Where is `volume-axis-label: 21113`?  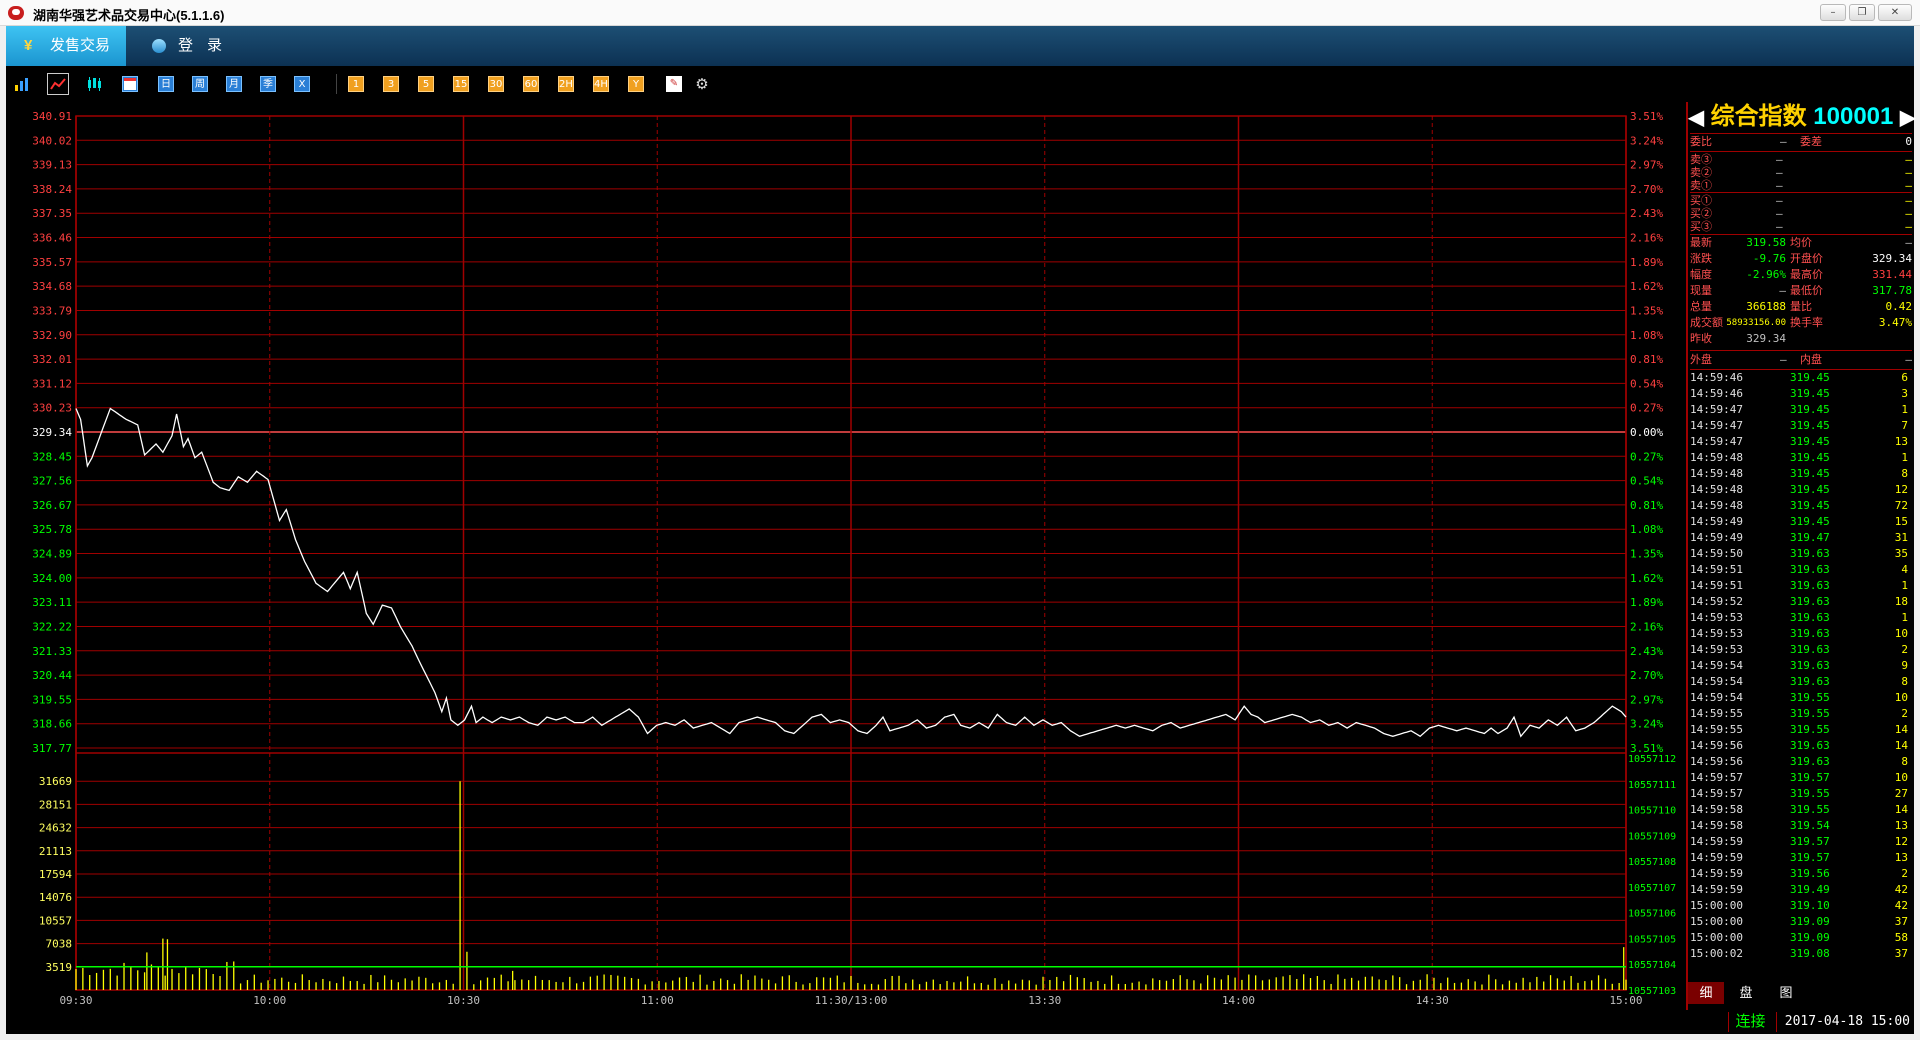 volume-axis-label: 21113 is located at coordinates (55, 851).